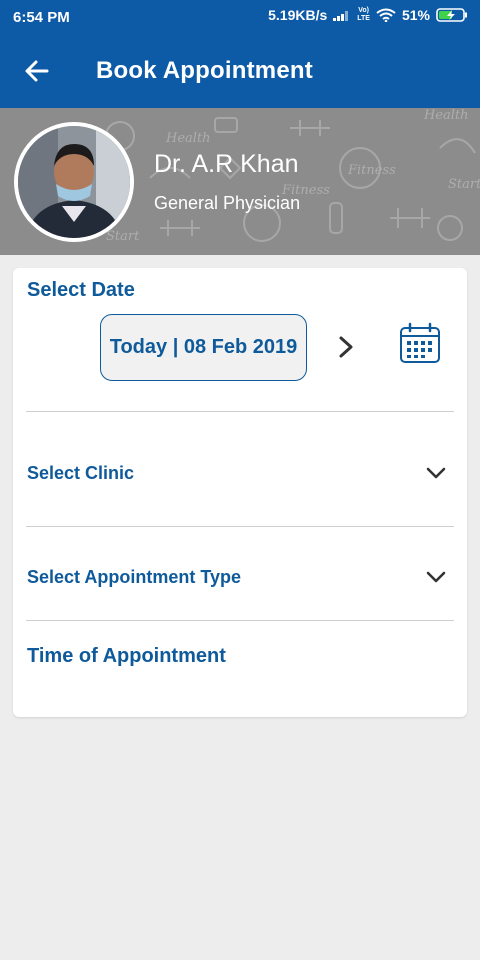 The width and height of the screenshot is (480, 960). What do you see at coordinates (371, 170) in the screenshot?
I see `banner-word-fitness: Fitness` at bounding box center [371, 170].